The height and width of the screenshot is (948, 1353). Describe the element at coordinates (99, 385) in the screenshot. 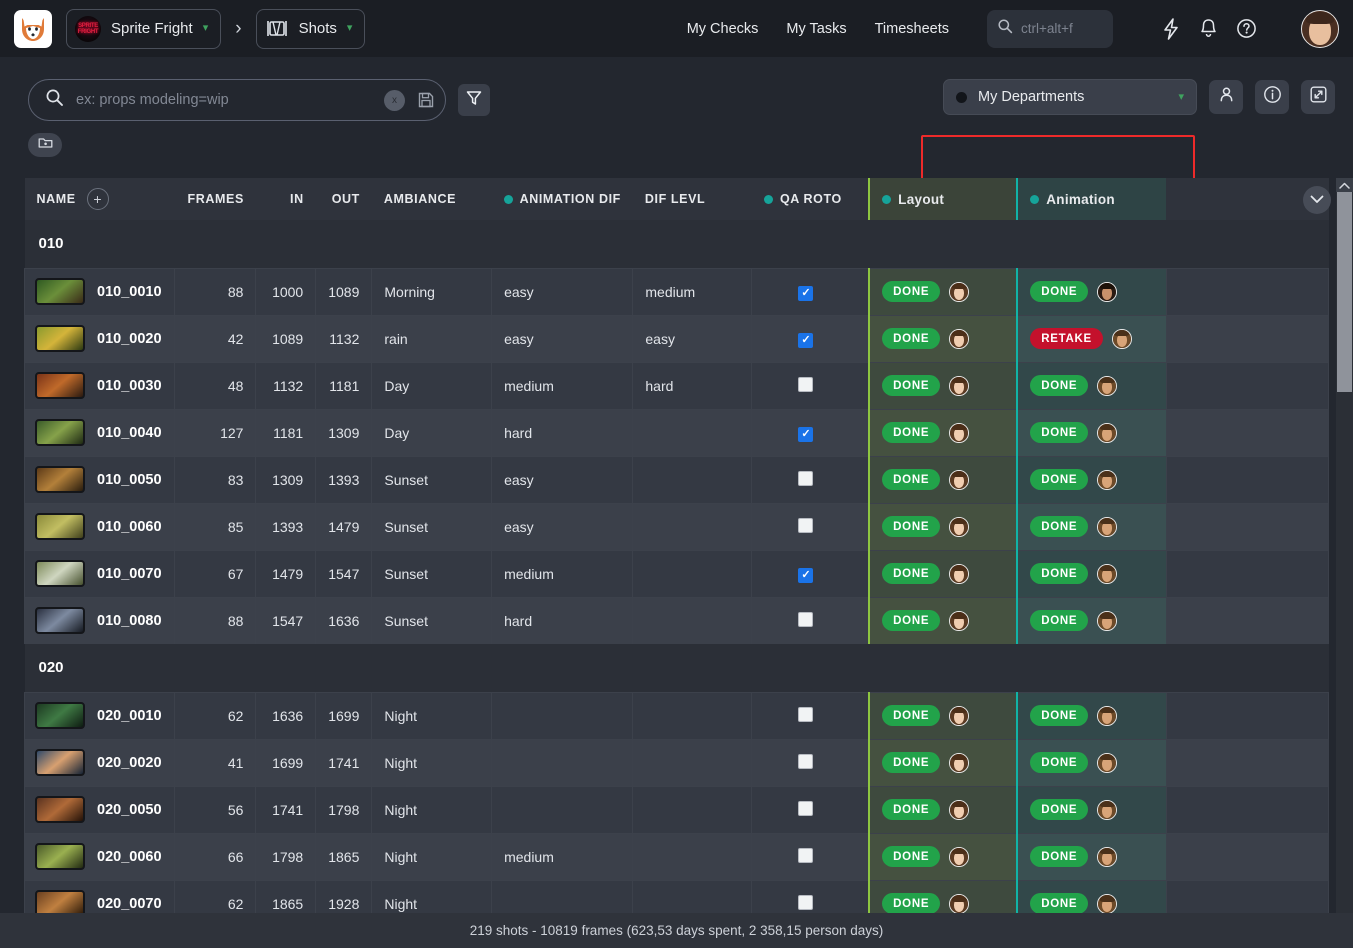

I see `cell-name: 010_0030` at that location.